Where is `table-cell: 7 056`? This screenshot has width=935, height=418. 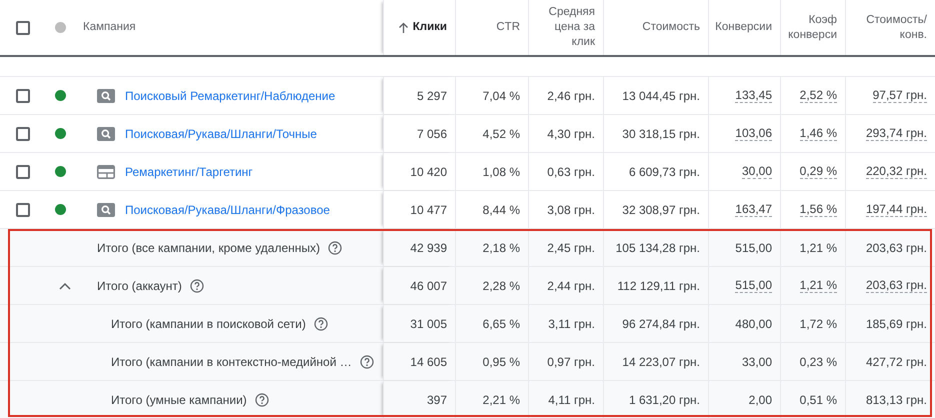
table-cell: 7 056 is located at coordinates (431, 133).